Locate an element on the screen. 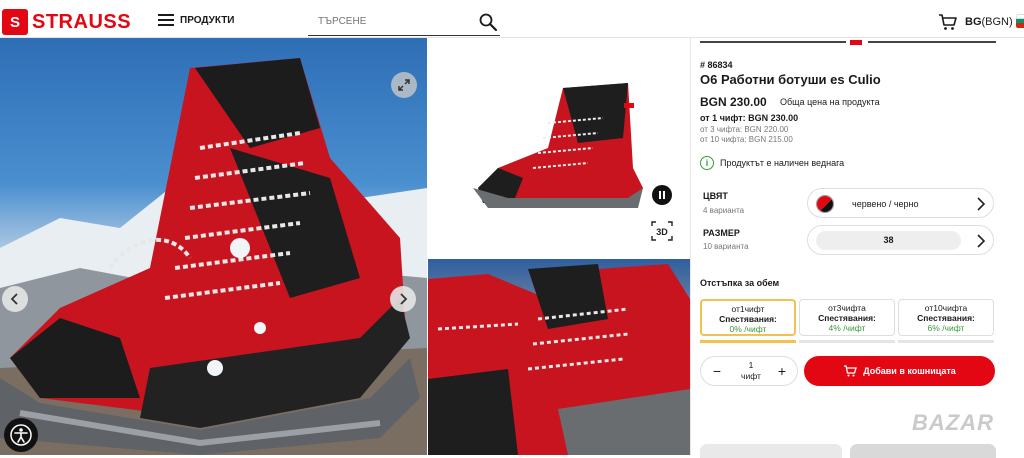 The image size is (1024, 458). products-menu-label: ПРОДУКТИ is located at coordinates (207, 20).